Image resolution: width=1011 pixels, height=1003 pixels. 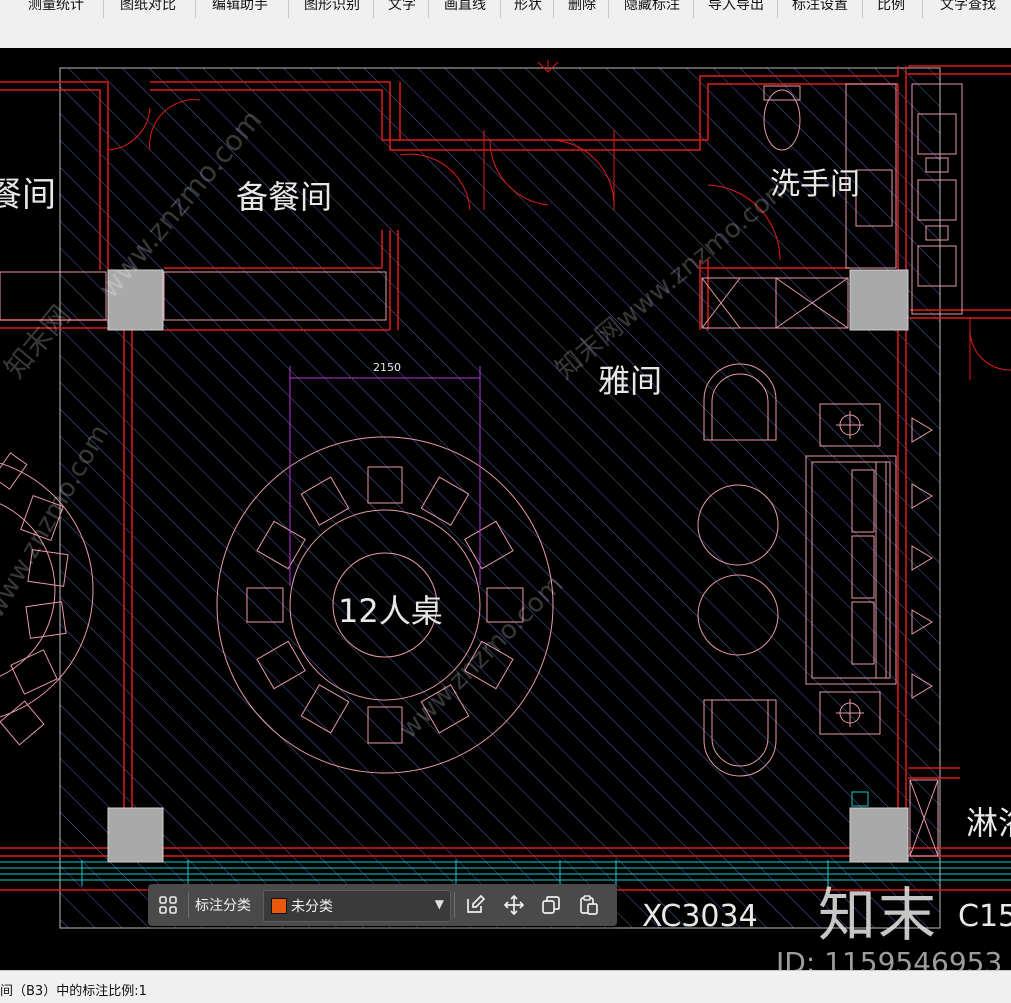 What do you see at coordinates (357, 906) in the screenshot?
I see `category-select: 未分类 ▼` at bounding box center [357, 906].